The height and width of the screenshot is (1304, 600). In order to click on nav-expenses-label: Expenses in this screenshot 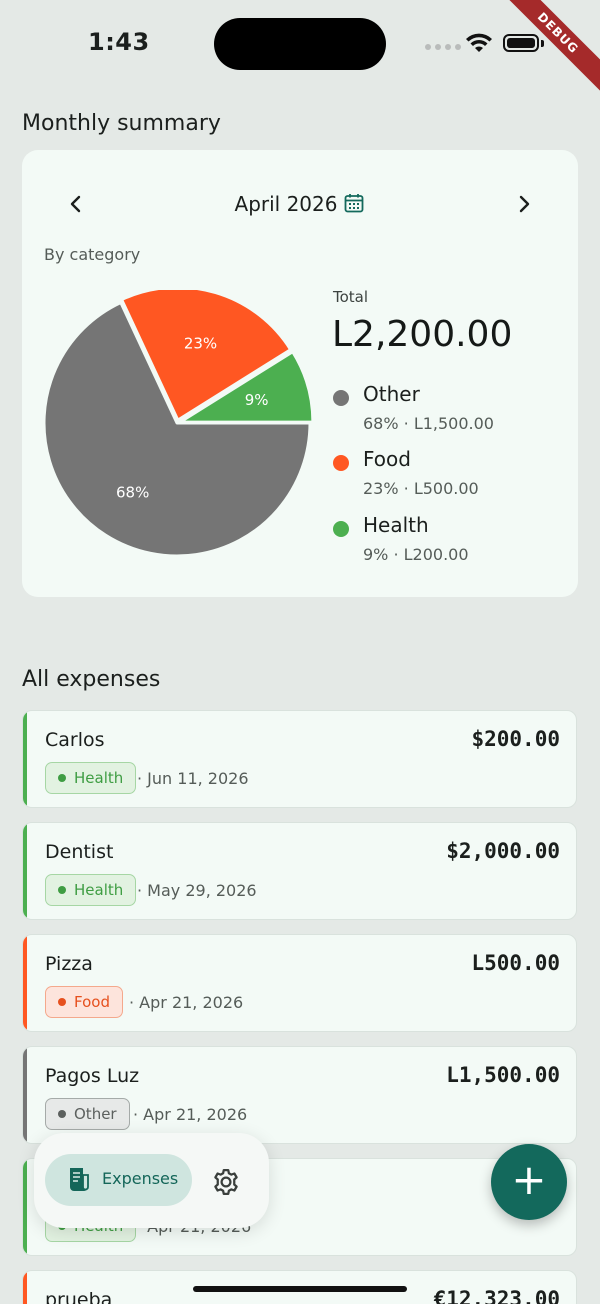, I will do `click(140, 1178)`.